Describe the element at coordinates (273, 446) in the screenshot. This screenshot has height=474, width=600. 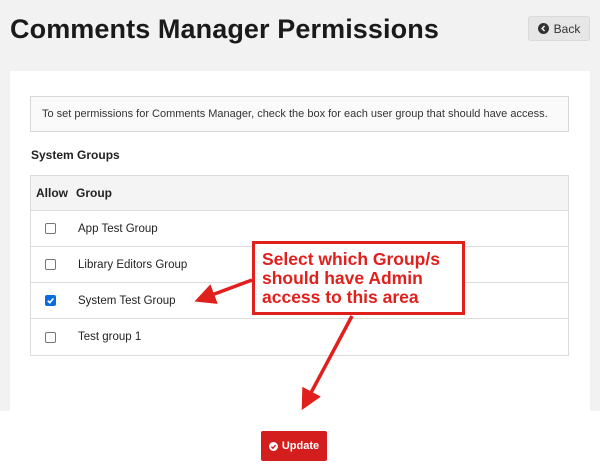
I see `check-circle-icon` at that location.